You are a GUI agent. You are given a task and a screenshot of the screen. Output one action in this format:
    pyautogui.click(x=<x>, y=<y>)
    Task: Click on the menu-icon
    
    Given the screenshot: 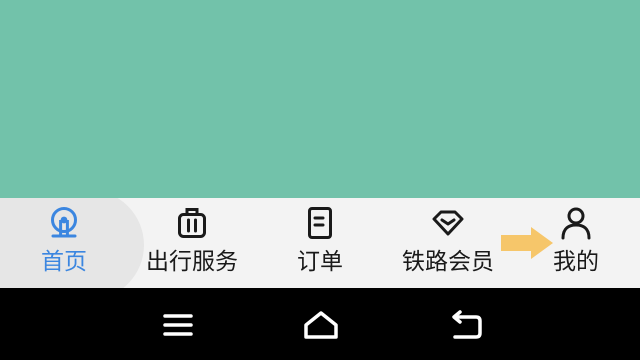 What is the action you would take?
    pyautogui.click(x=178, y=325)
    